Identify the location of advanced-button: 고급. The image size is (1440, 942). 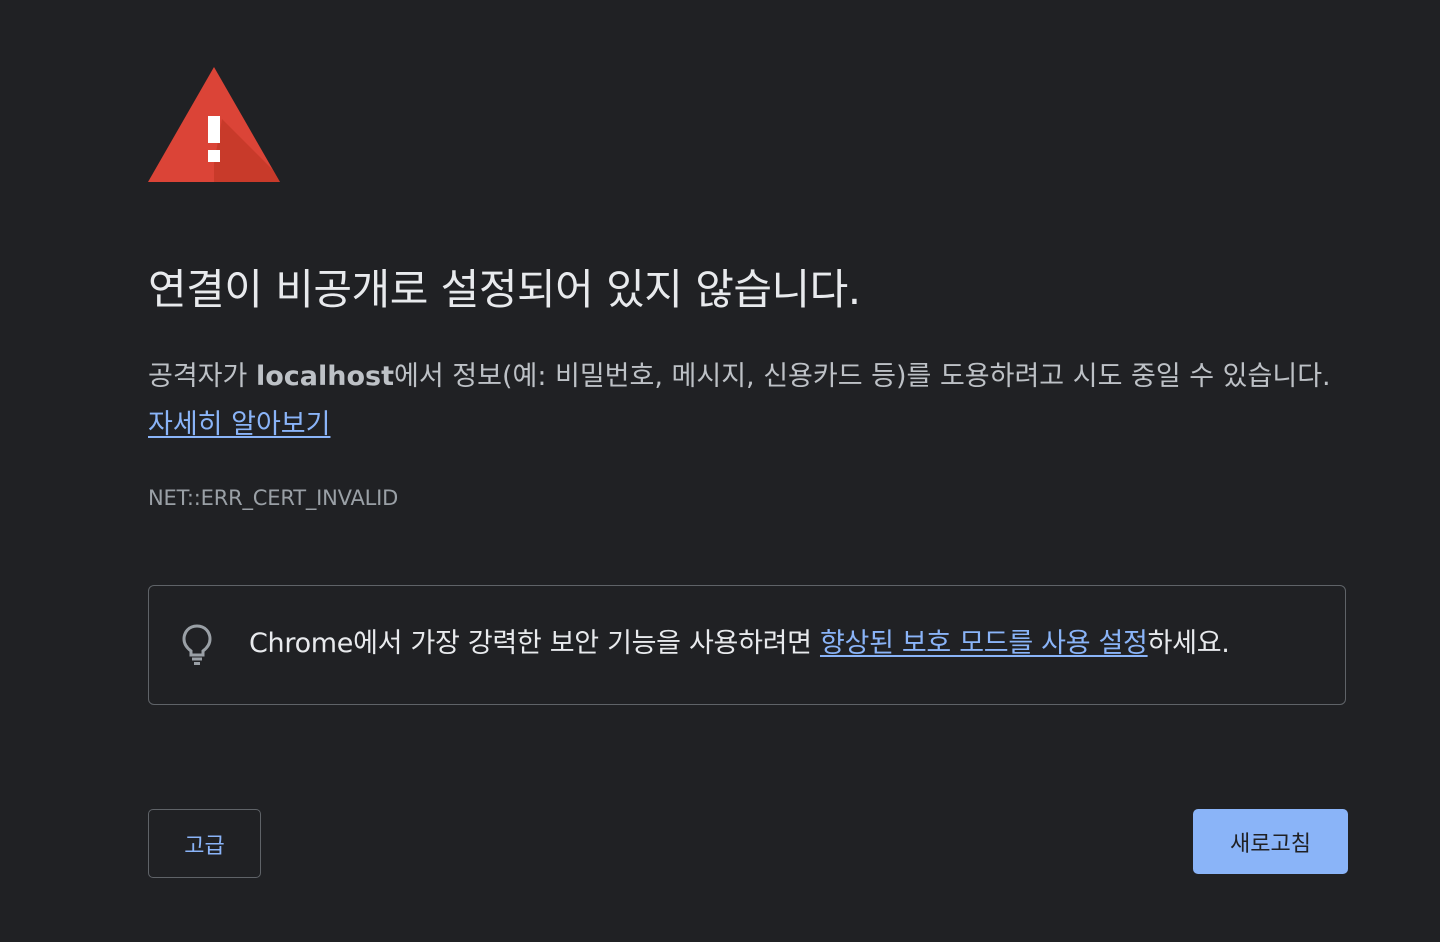
(204, 843).